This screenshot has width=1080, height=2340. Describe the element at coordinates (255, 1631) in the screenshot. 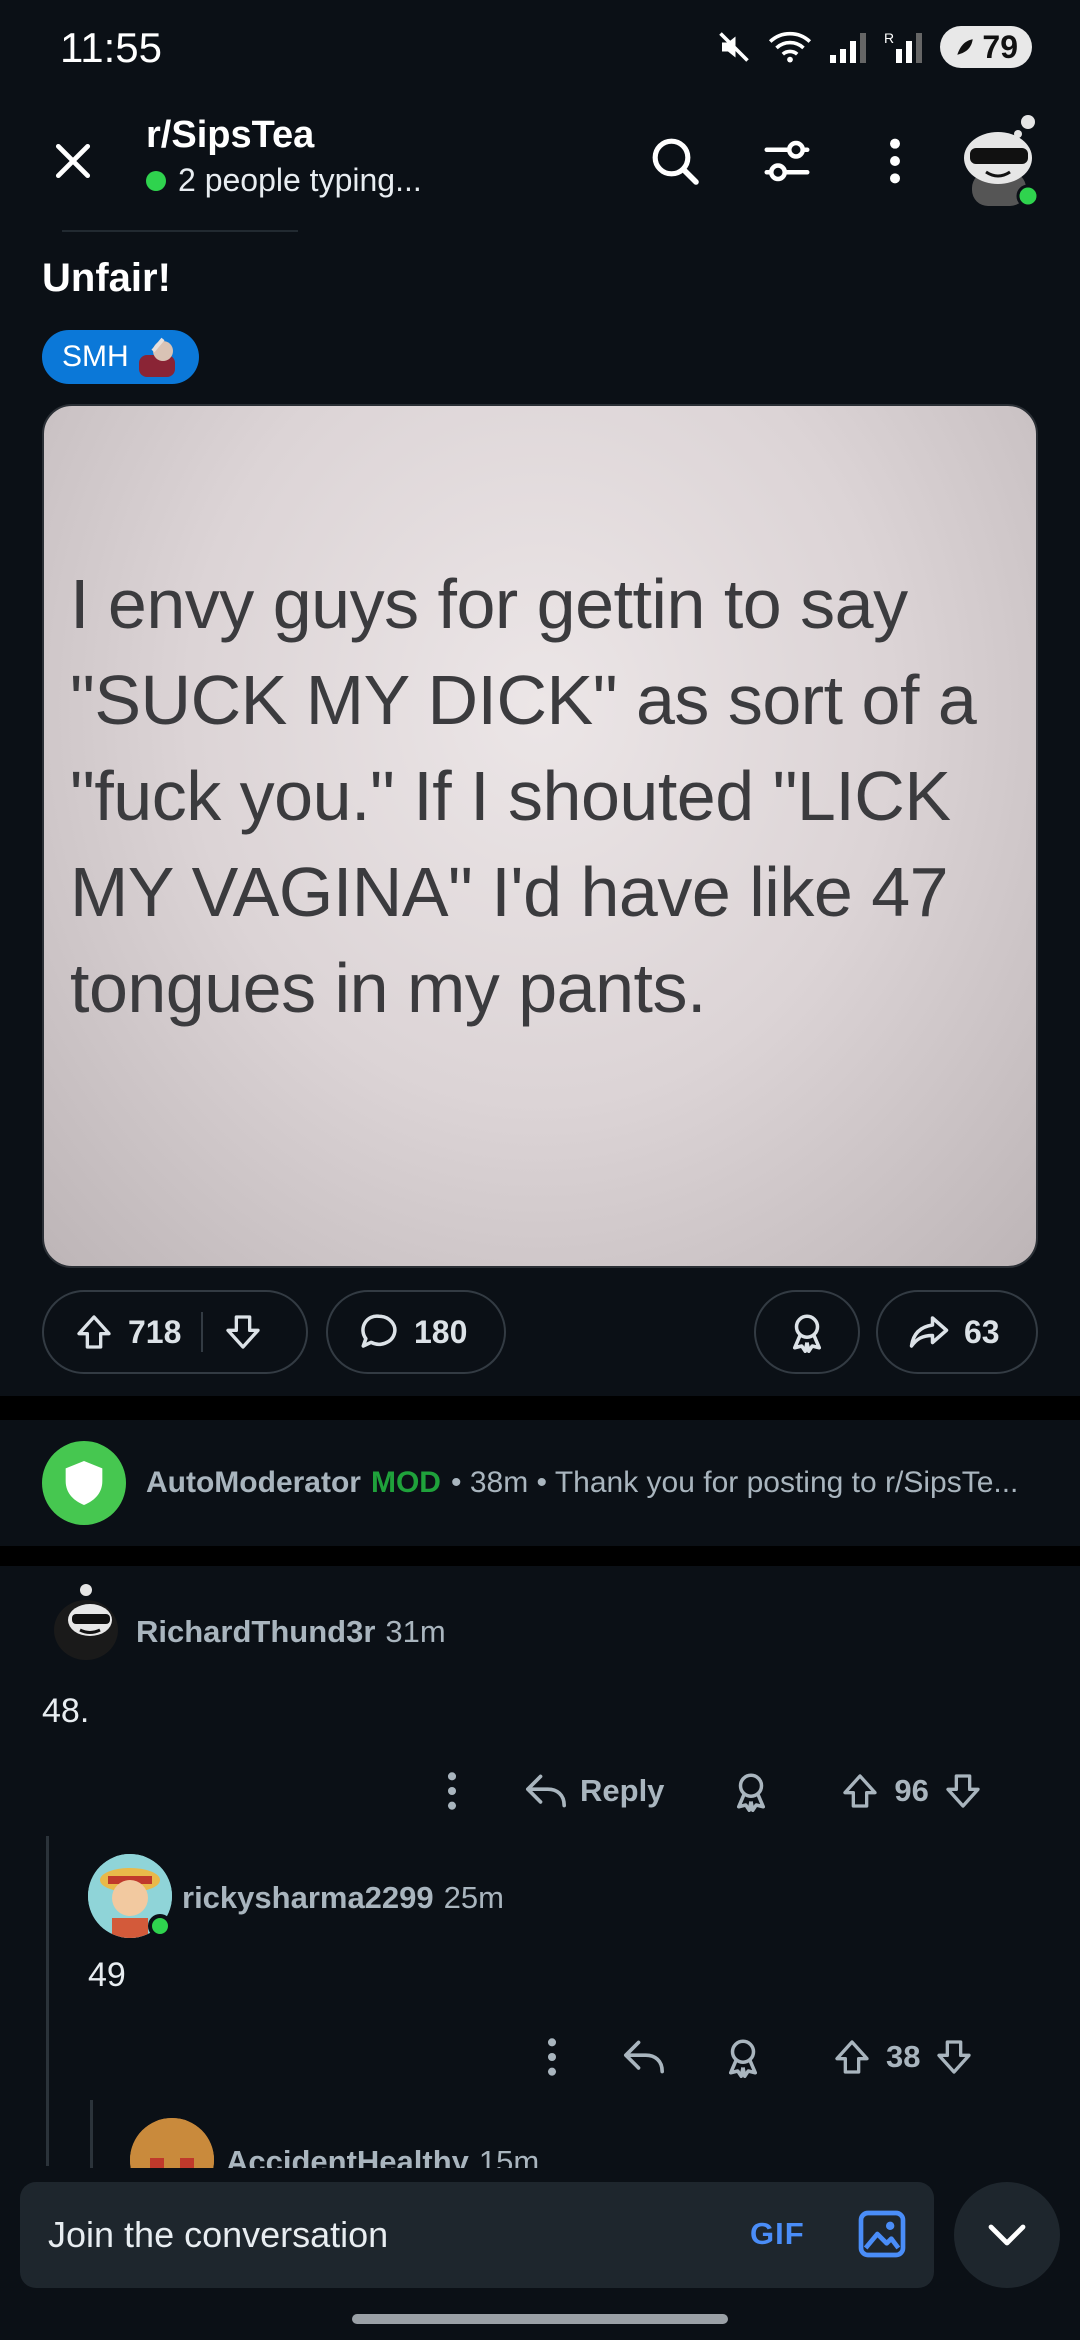

I see `comment-author: RichardThund3r` at that location.